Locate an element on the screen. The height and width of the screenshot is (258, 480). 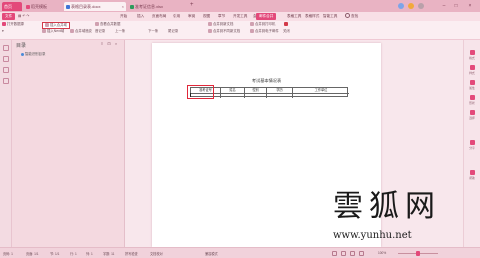
toc-panel-title: 目录 is located at coordinates (21, 46).